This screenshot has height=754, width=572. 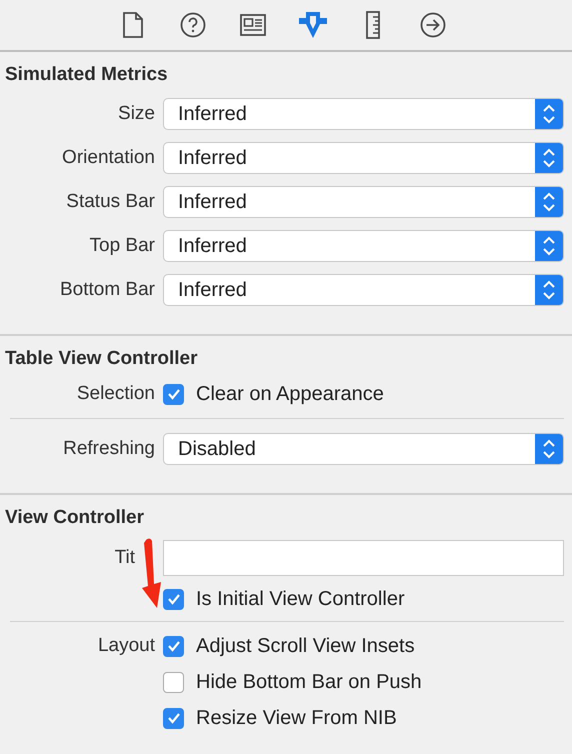 What do you see at coordinates (86, 75) in the screenshot?
I see `section-header: Simulated Metrics` at bounding box center [86, 75].